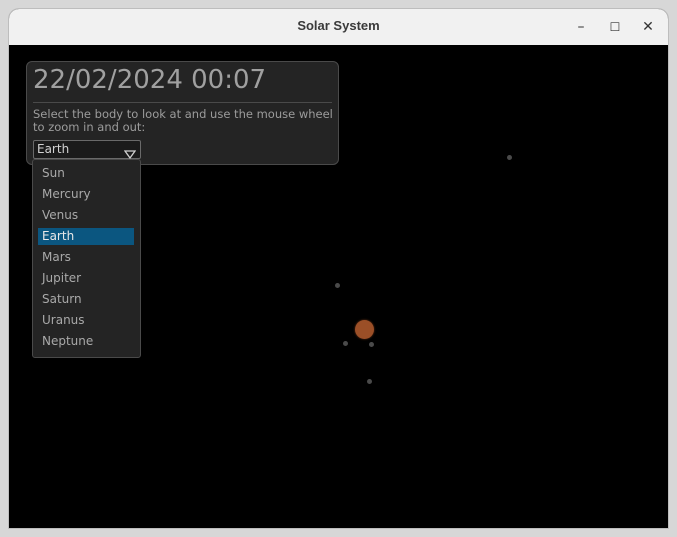  I want to click on option-saturn: Saturn, so click(86, 299).